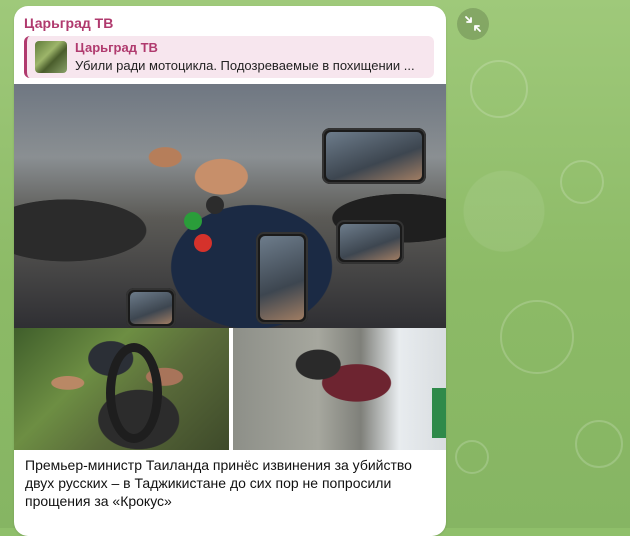  What do you see at coordinates (134, 393) in the screenshot?
I see `tire-graphic` at bounding box center [134, 393].